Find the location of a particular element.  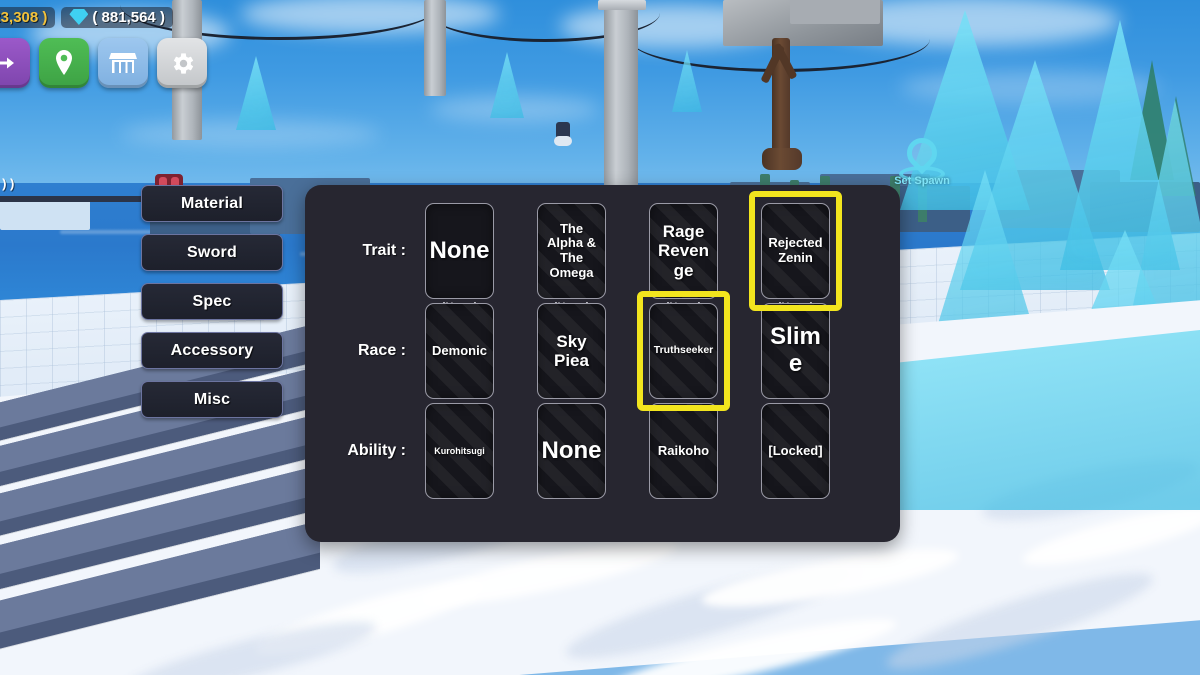

ability-slot-1: Kurohitsugi is located at coordinates (459, 451).